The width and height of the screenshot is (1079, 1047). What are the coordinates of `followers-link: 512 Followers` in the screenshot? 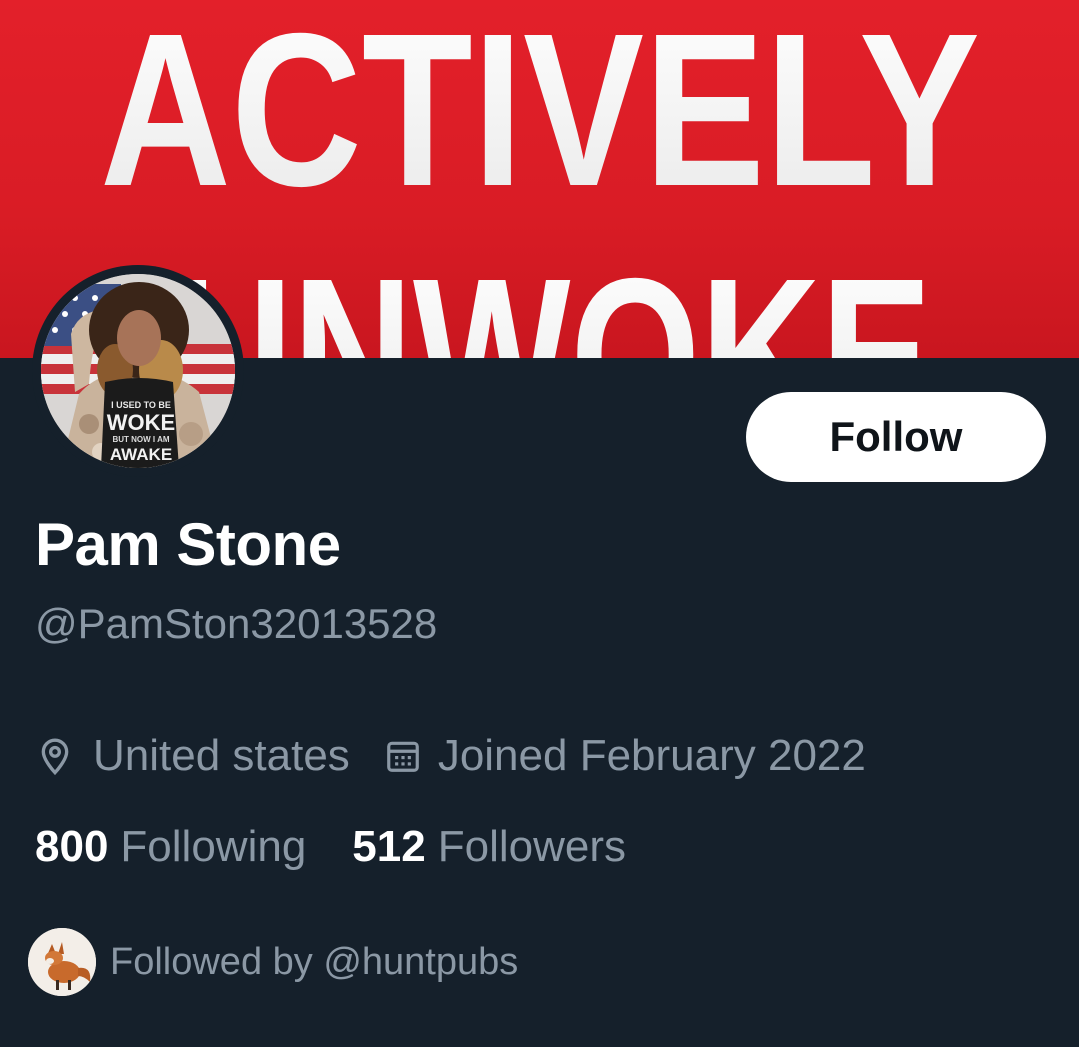 It's located at (489, 847).